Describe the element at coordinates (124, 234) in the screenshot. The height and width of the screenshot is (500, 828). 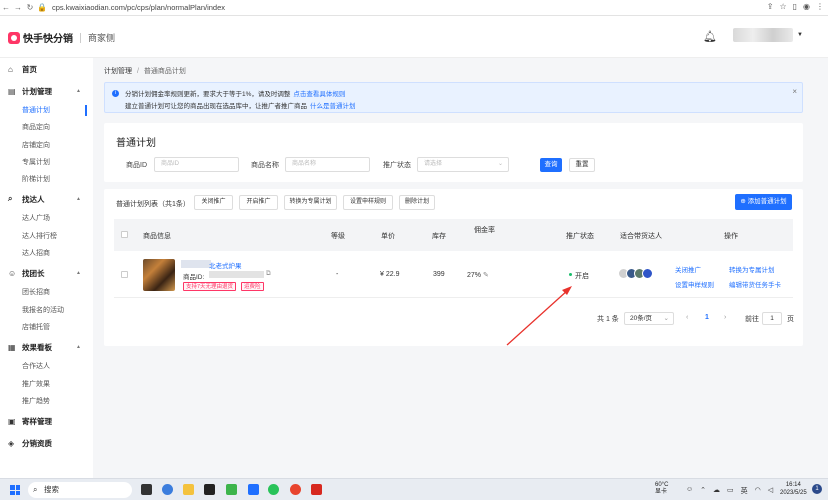
I see `select-all-checkbox` at that location.